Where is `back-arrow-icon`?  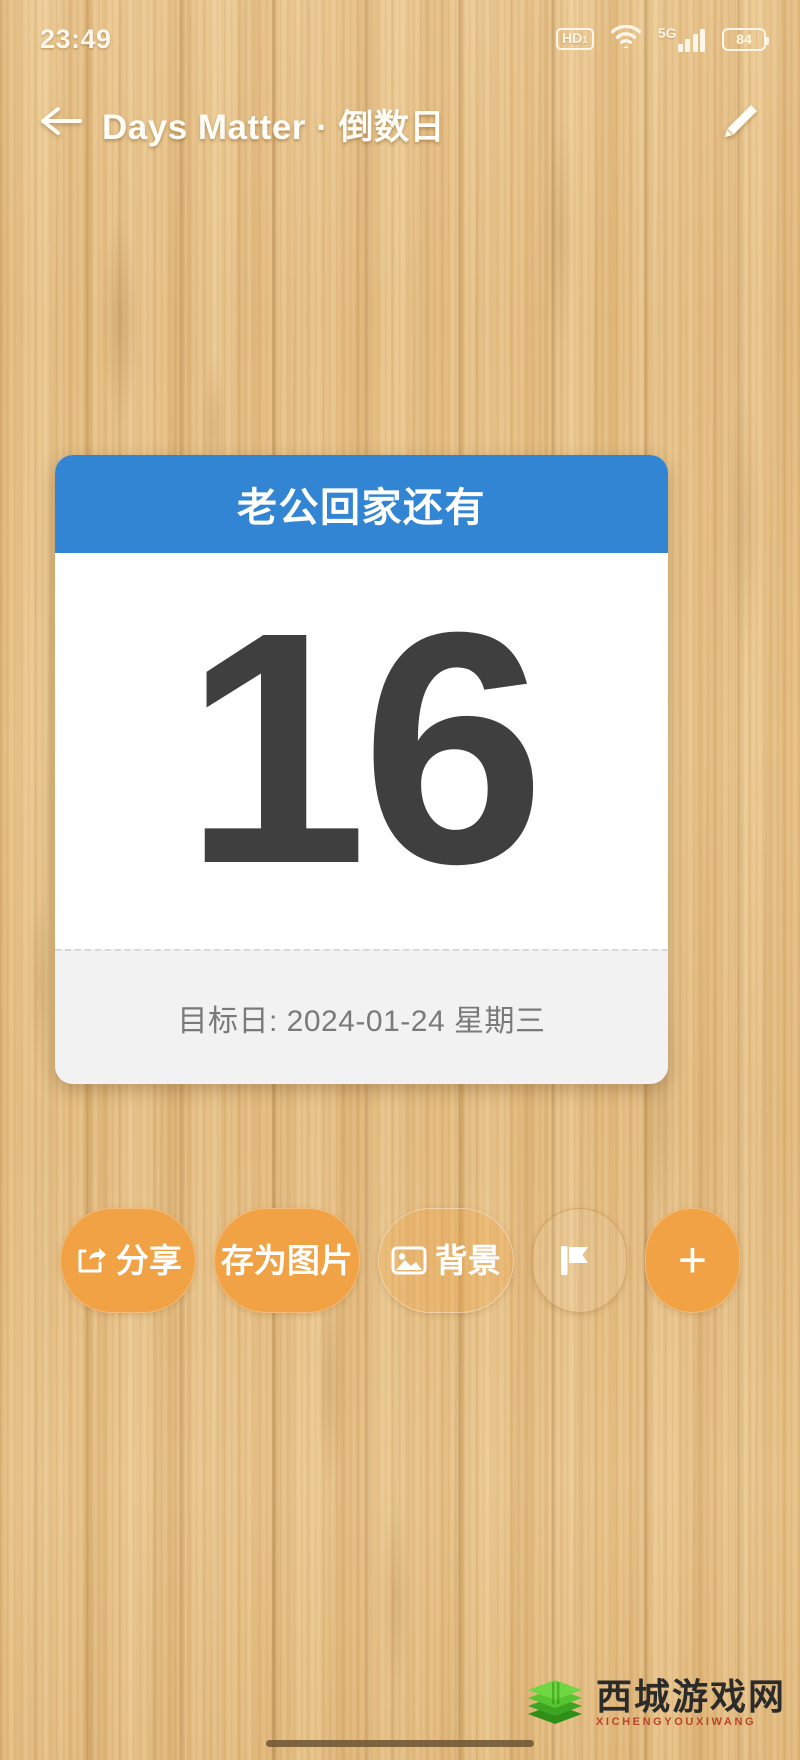 back-arrow-icon is located at coordinates (61, 124).